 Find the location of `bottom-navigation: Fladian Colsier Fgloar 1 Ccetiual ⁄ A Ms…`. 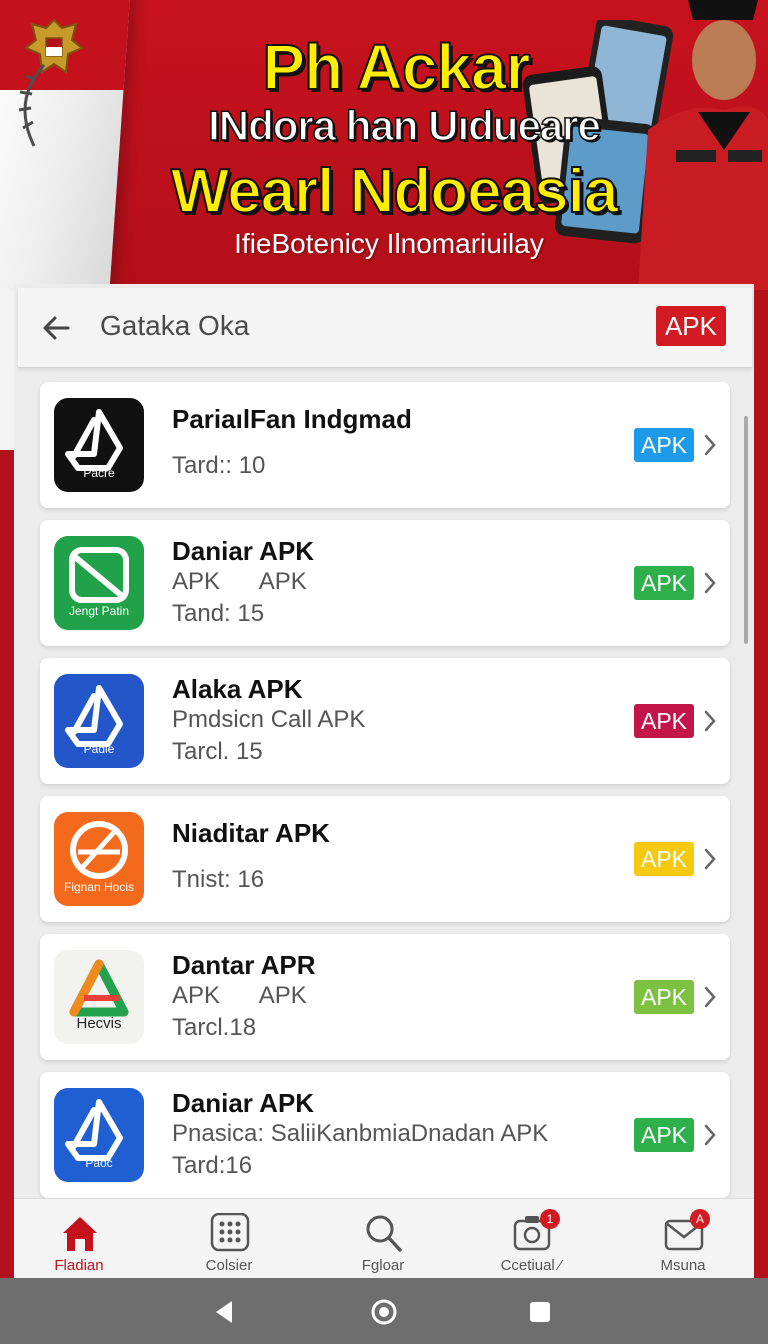

bottom-navigation: Fladian Colsier Fgloar 1 Ccetiual ⁄ A Ms… is located at coordinates (384, 1238).